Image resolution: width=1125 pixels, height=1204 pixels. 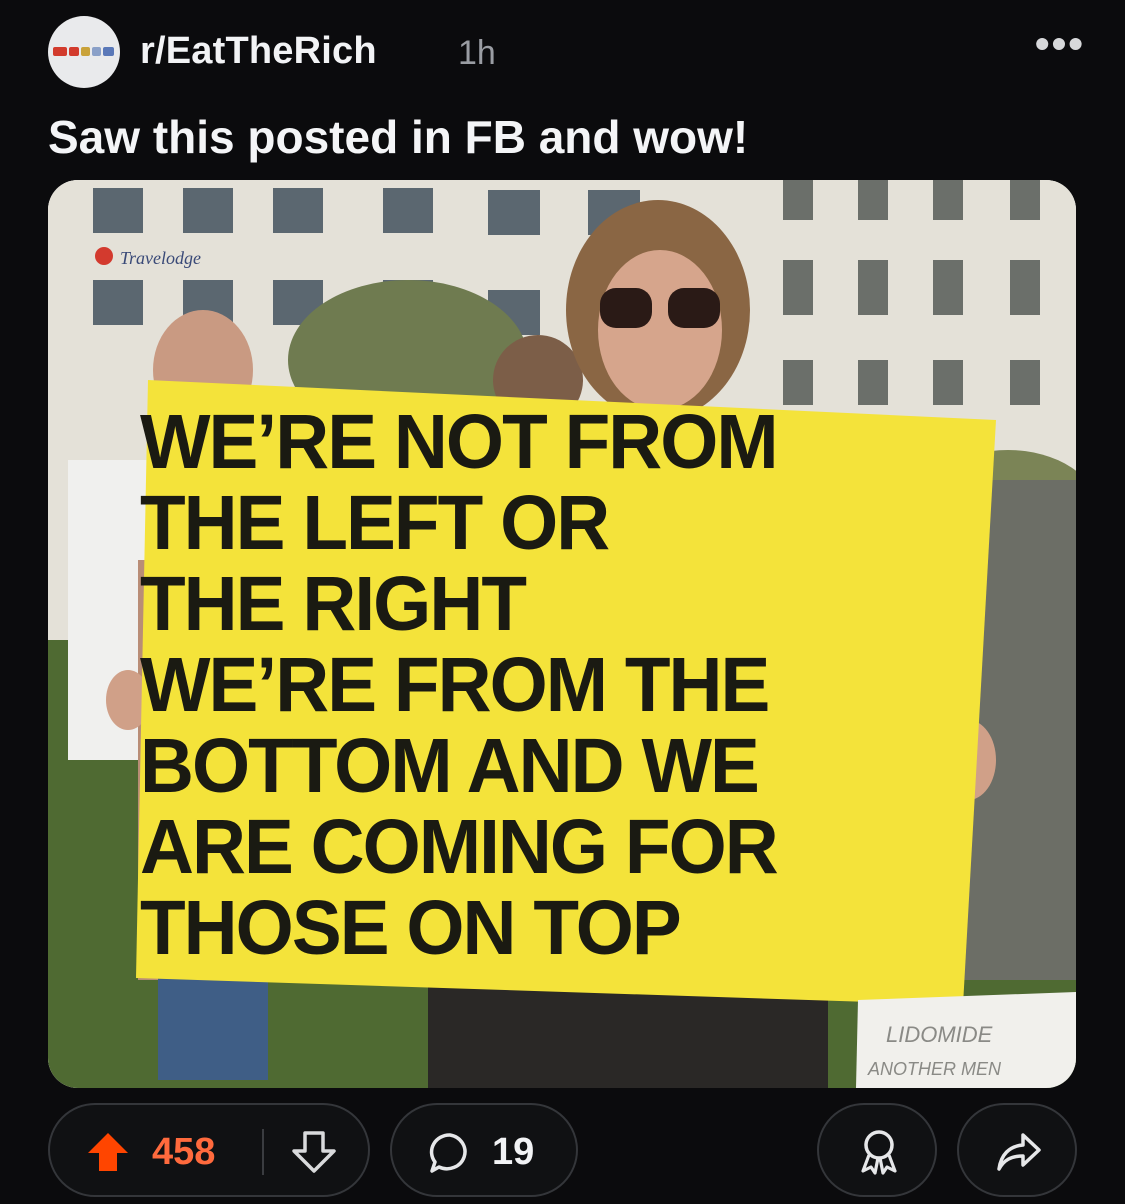 I want to click on vote-control: 458, so click(x=209, y=1150).